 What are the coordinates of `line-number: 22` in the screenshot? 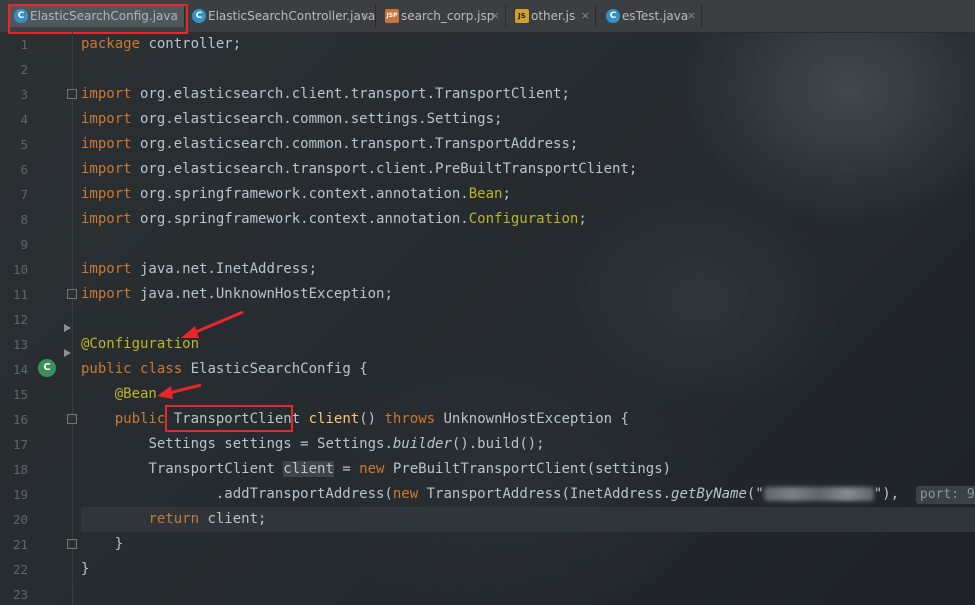 It's located at (20, 569).